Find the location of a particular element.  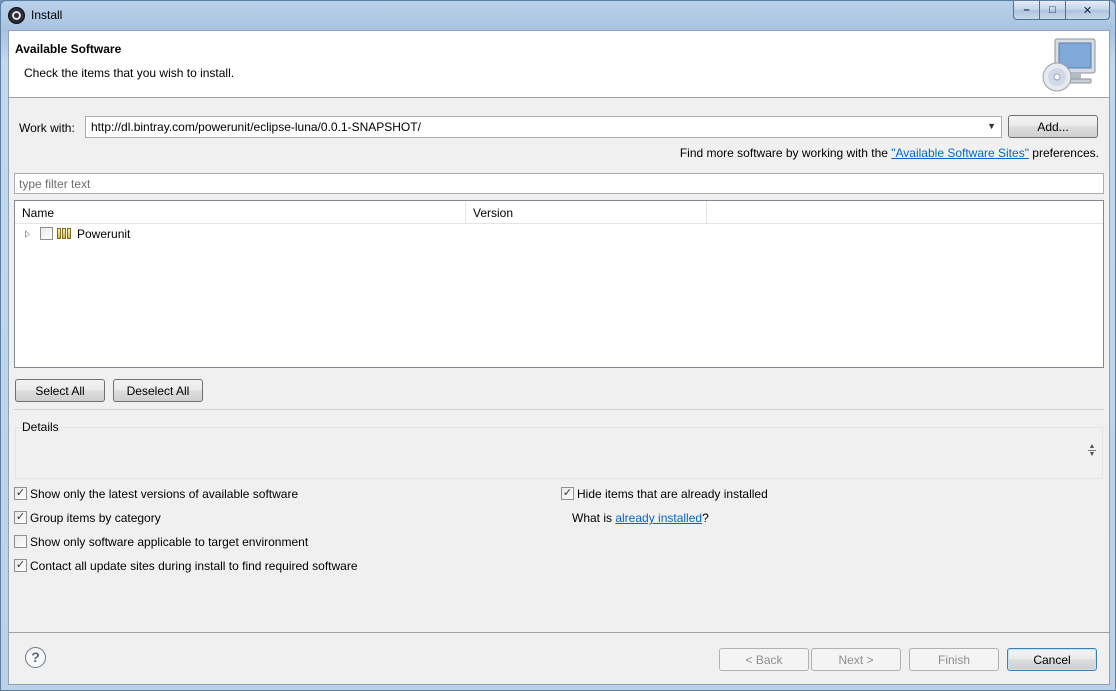

cancel-button: Cancel is located at coordinates (1052, 659).